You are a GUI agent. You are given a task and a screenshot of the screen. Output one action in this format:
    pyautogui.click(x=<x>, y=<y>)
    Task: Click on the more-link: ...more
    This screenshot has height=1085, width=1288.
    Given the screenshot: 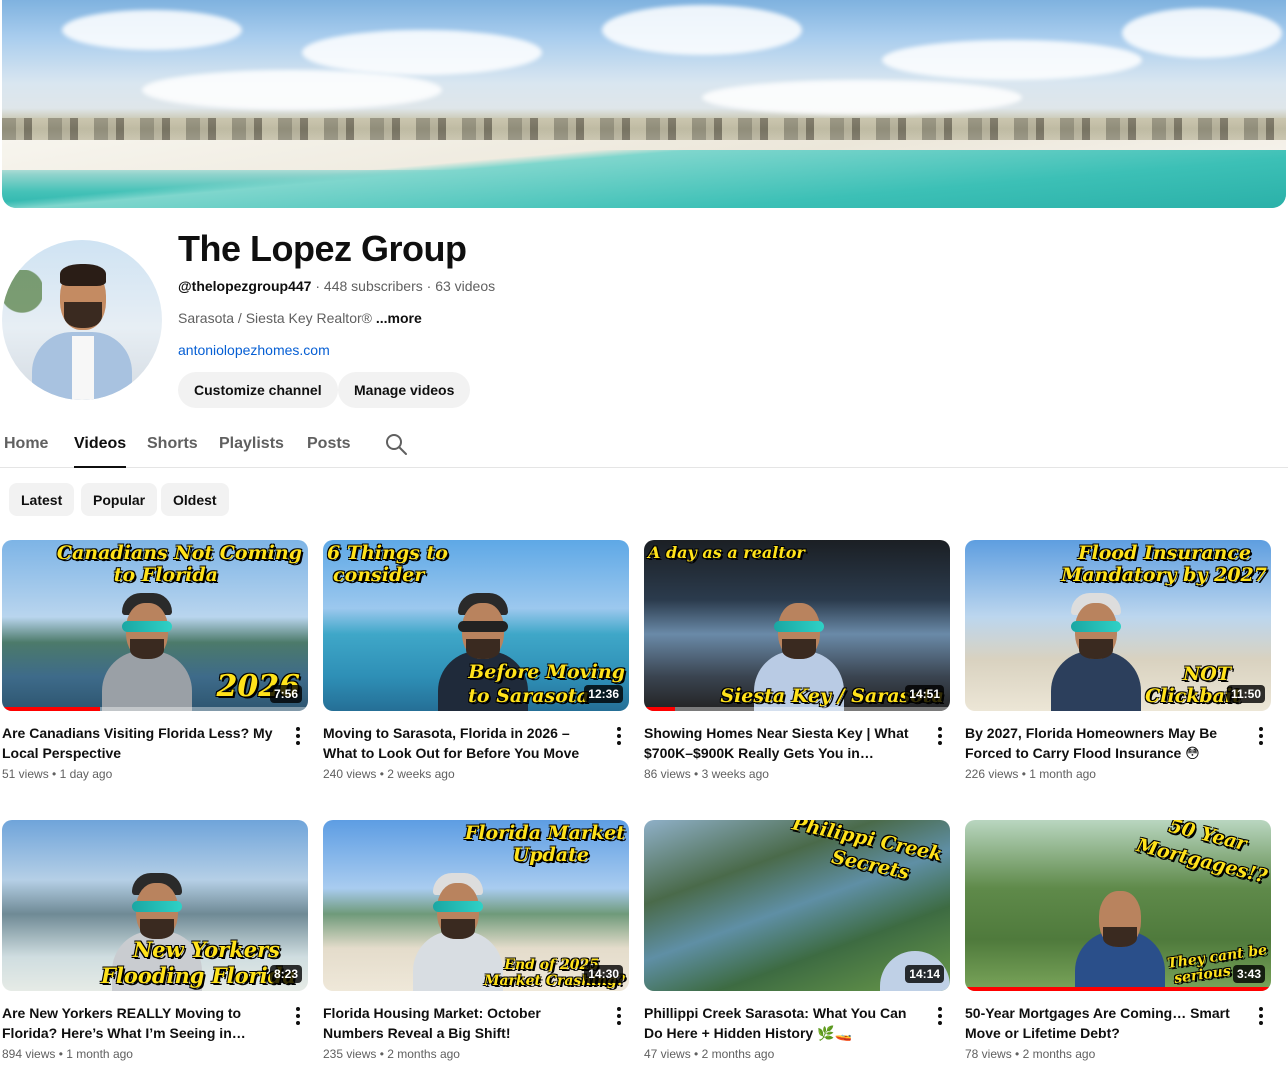 What is the action you would take?
    pyautogui.click(x=399, y=318)
    